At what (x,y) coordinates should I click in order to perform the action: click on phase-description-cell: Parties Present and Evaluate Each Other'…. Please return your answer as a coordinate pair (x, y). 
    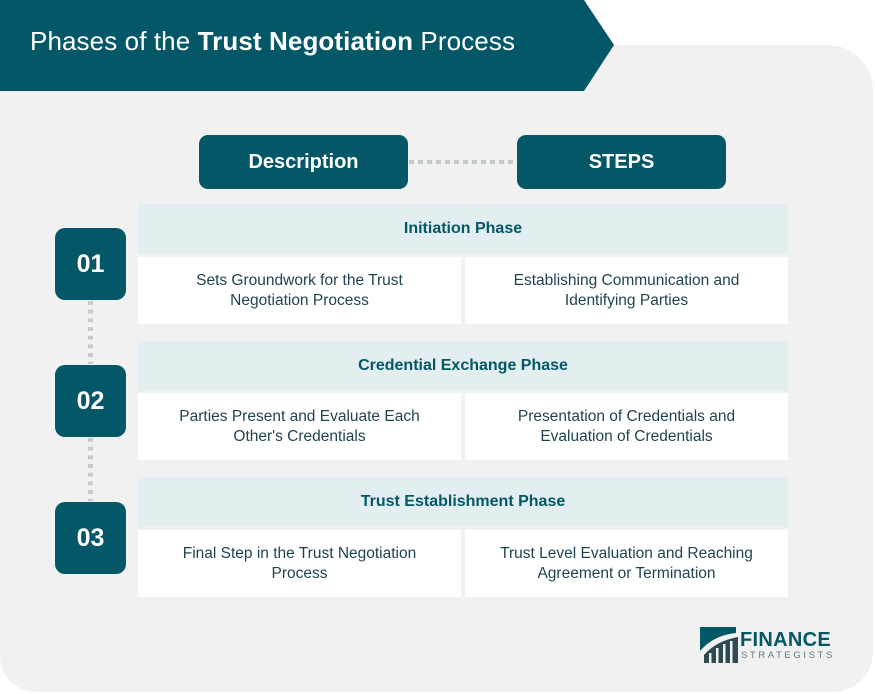
    Looking at the image, I should click on (299, 426).